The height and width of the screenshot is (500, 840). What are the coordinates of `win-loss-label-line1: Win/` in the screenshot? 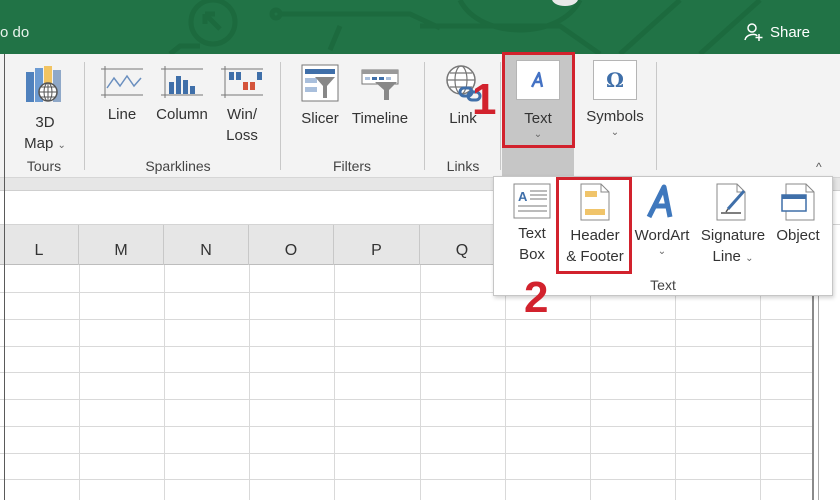 It's located at (242, 114).